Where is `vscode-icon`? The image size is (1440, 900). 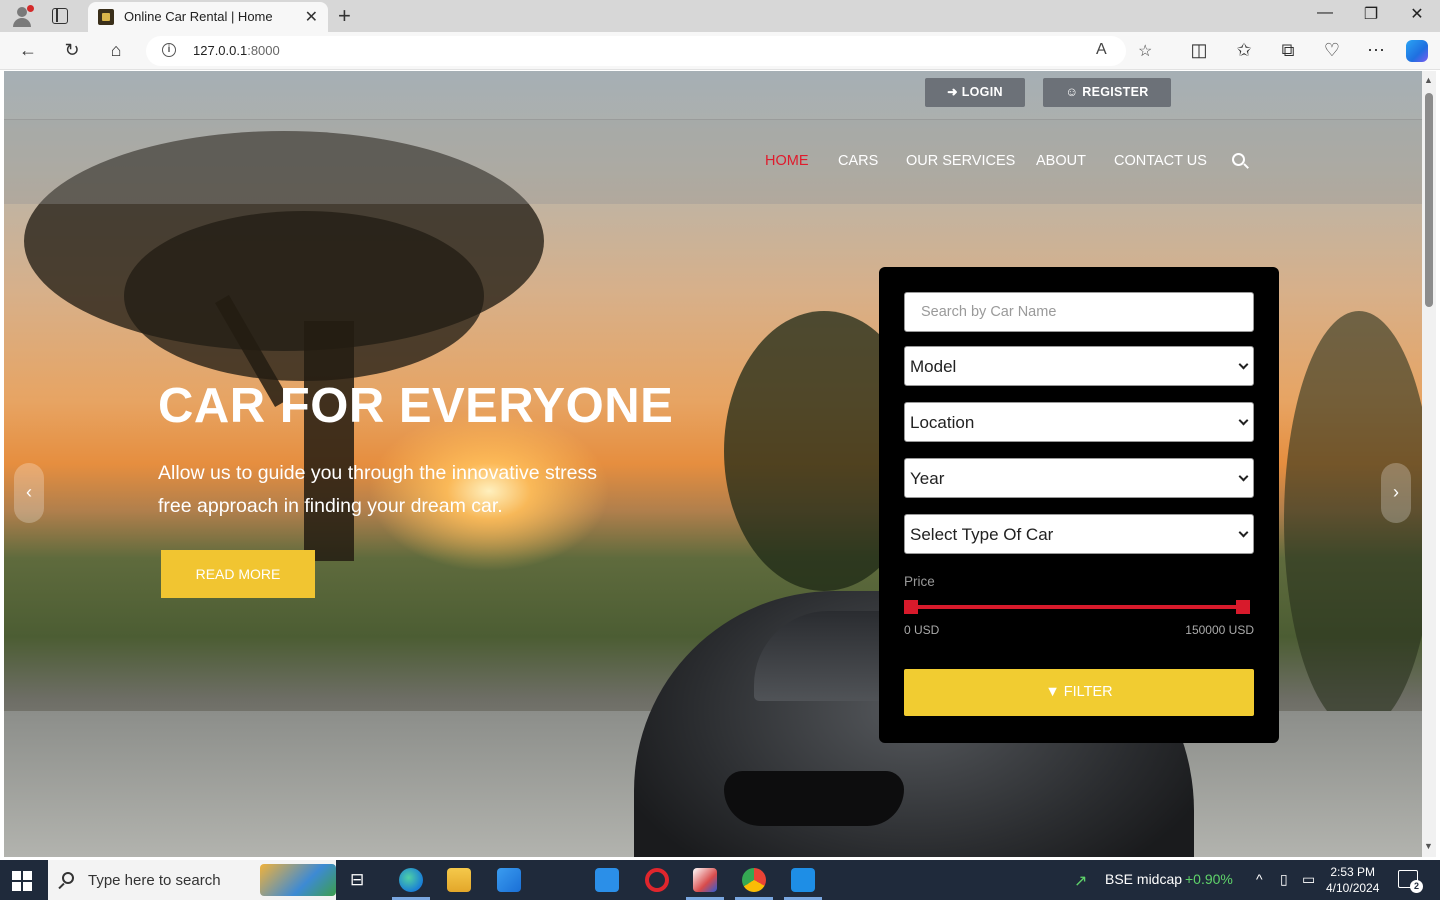
vscode-icon is located at coordinates (803, 880).